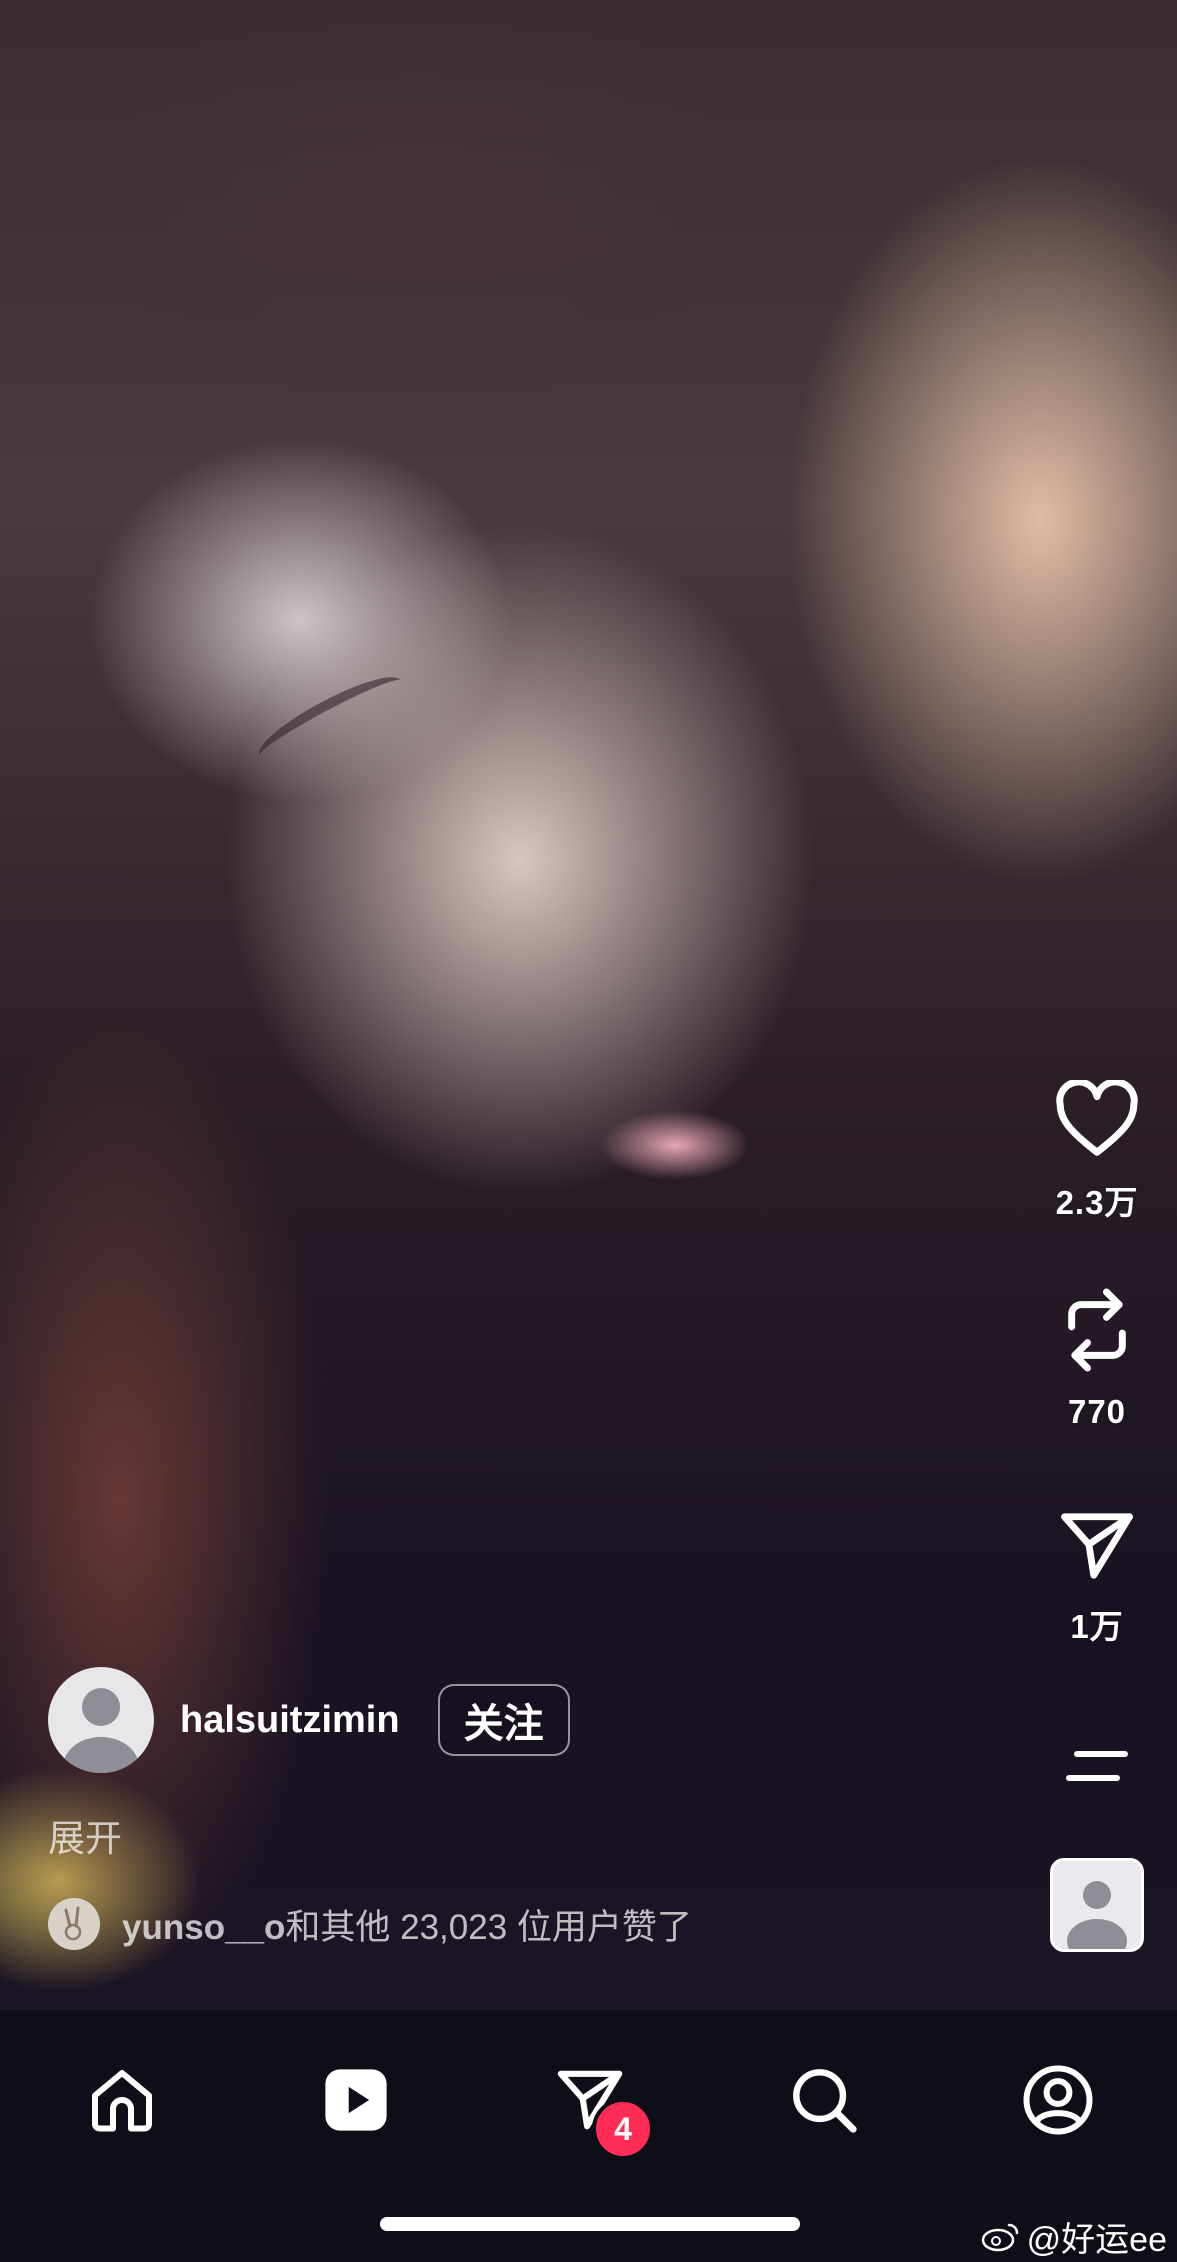  I want to click on nav-search, so click(824, 2100).